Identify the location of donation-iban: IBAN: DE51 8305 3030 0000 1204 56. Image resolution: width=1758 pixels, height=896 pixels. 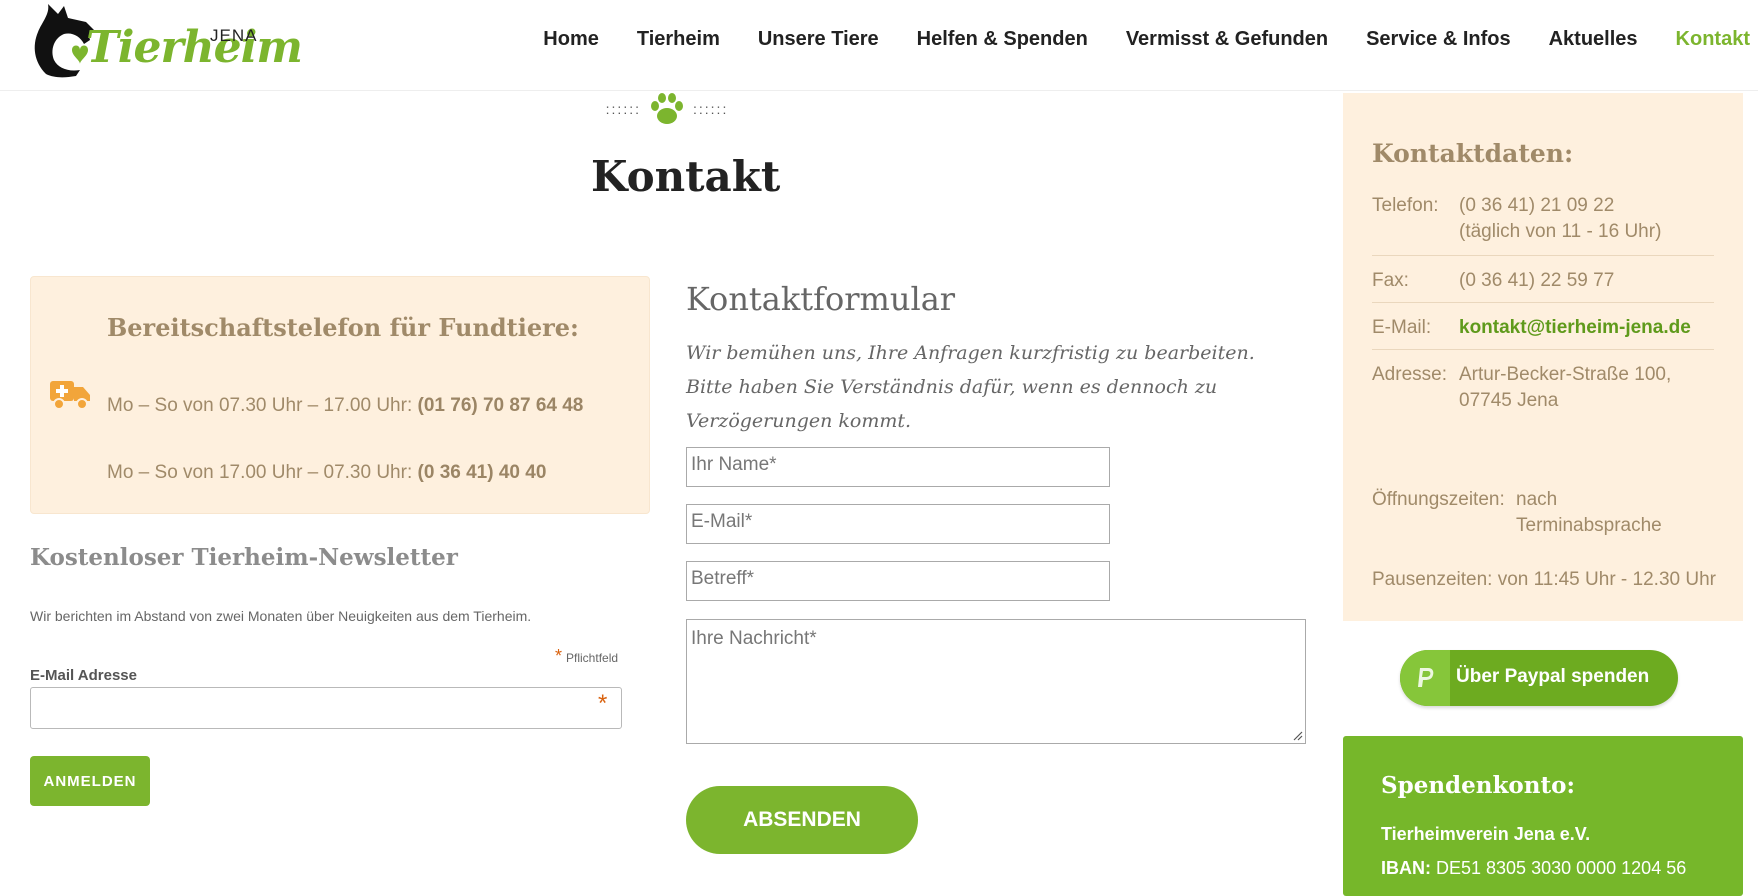
(1533, 868).